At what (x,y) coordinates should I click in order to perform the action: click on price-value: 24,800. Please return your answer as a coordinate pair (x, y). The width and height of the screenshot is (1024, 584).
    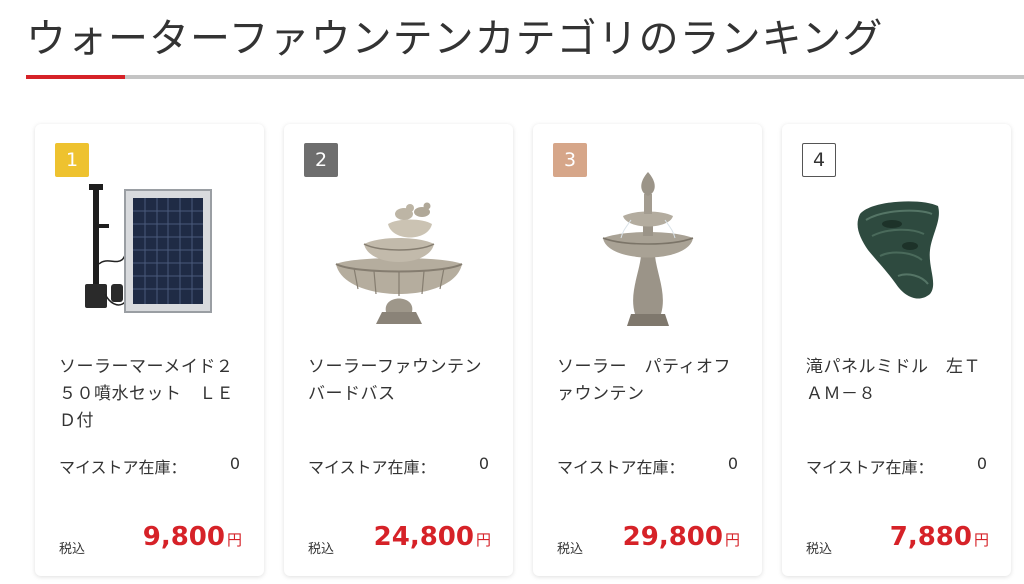
    Looking at the image, I should click on (423, 537).